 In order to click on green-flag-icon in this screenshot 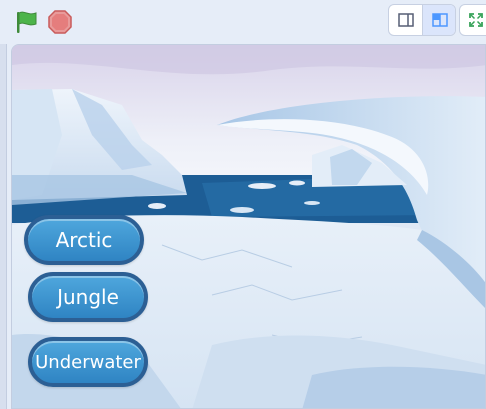, I will do `click(27, 22)`.